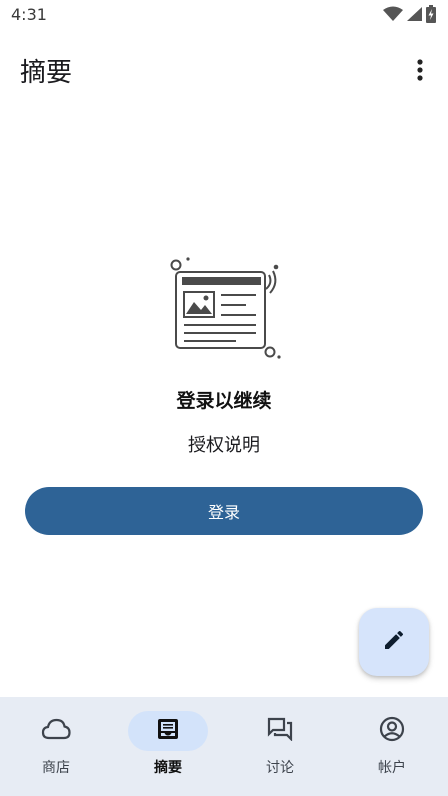 Image resolution: width=448 pixels, height=796 pixels. I want to click on account-circle-icon, so click(392, 731).